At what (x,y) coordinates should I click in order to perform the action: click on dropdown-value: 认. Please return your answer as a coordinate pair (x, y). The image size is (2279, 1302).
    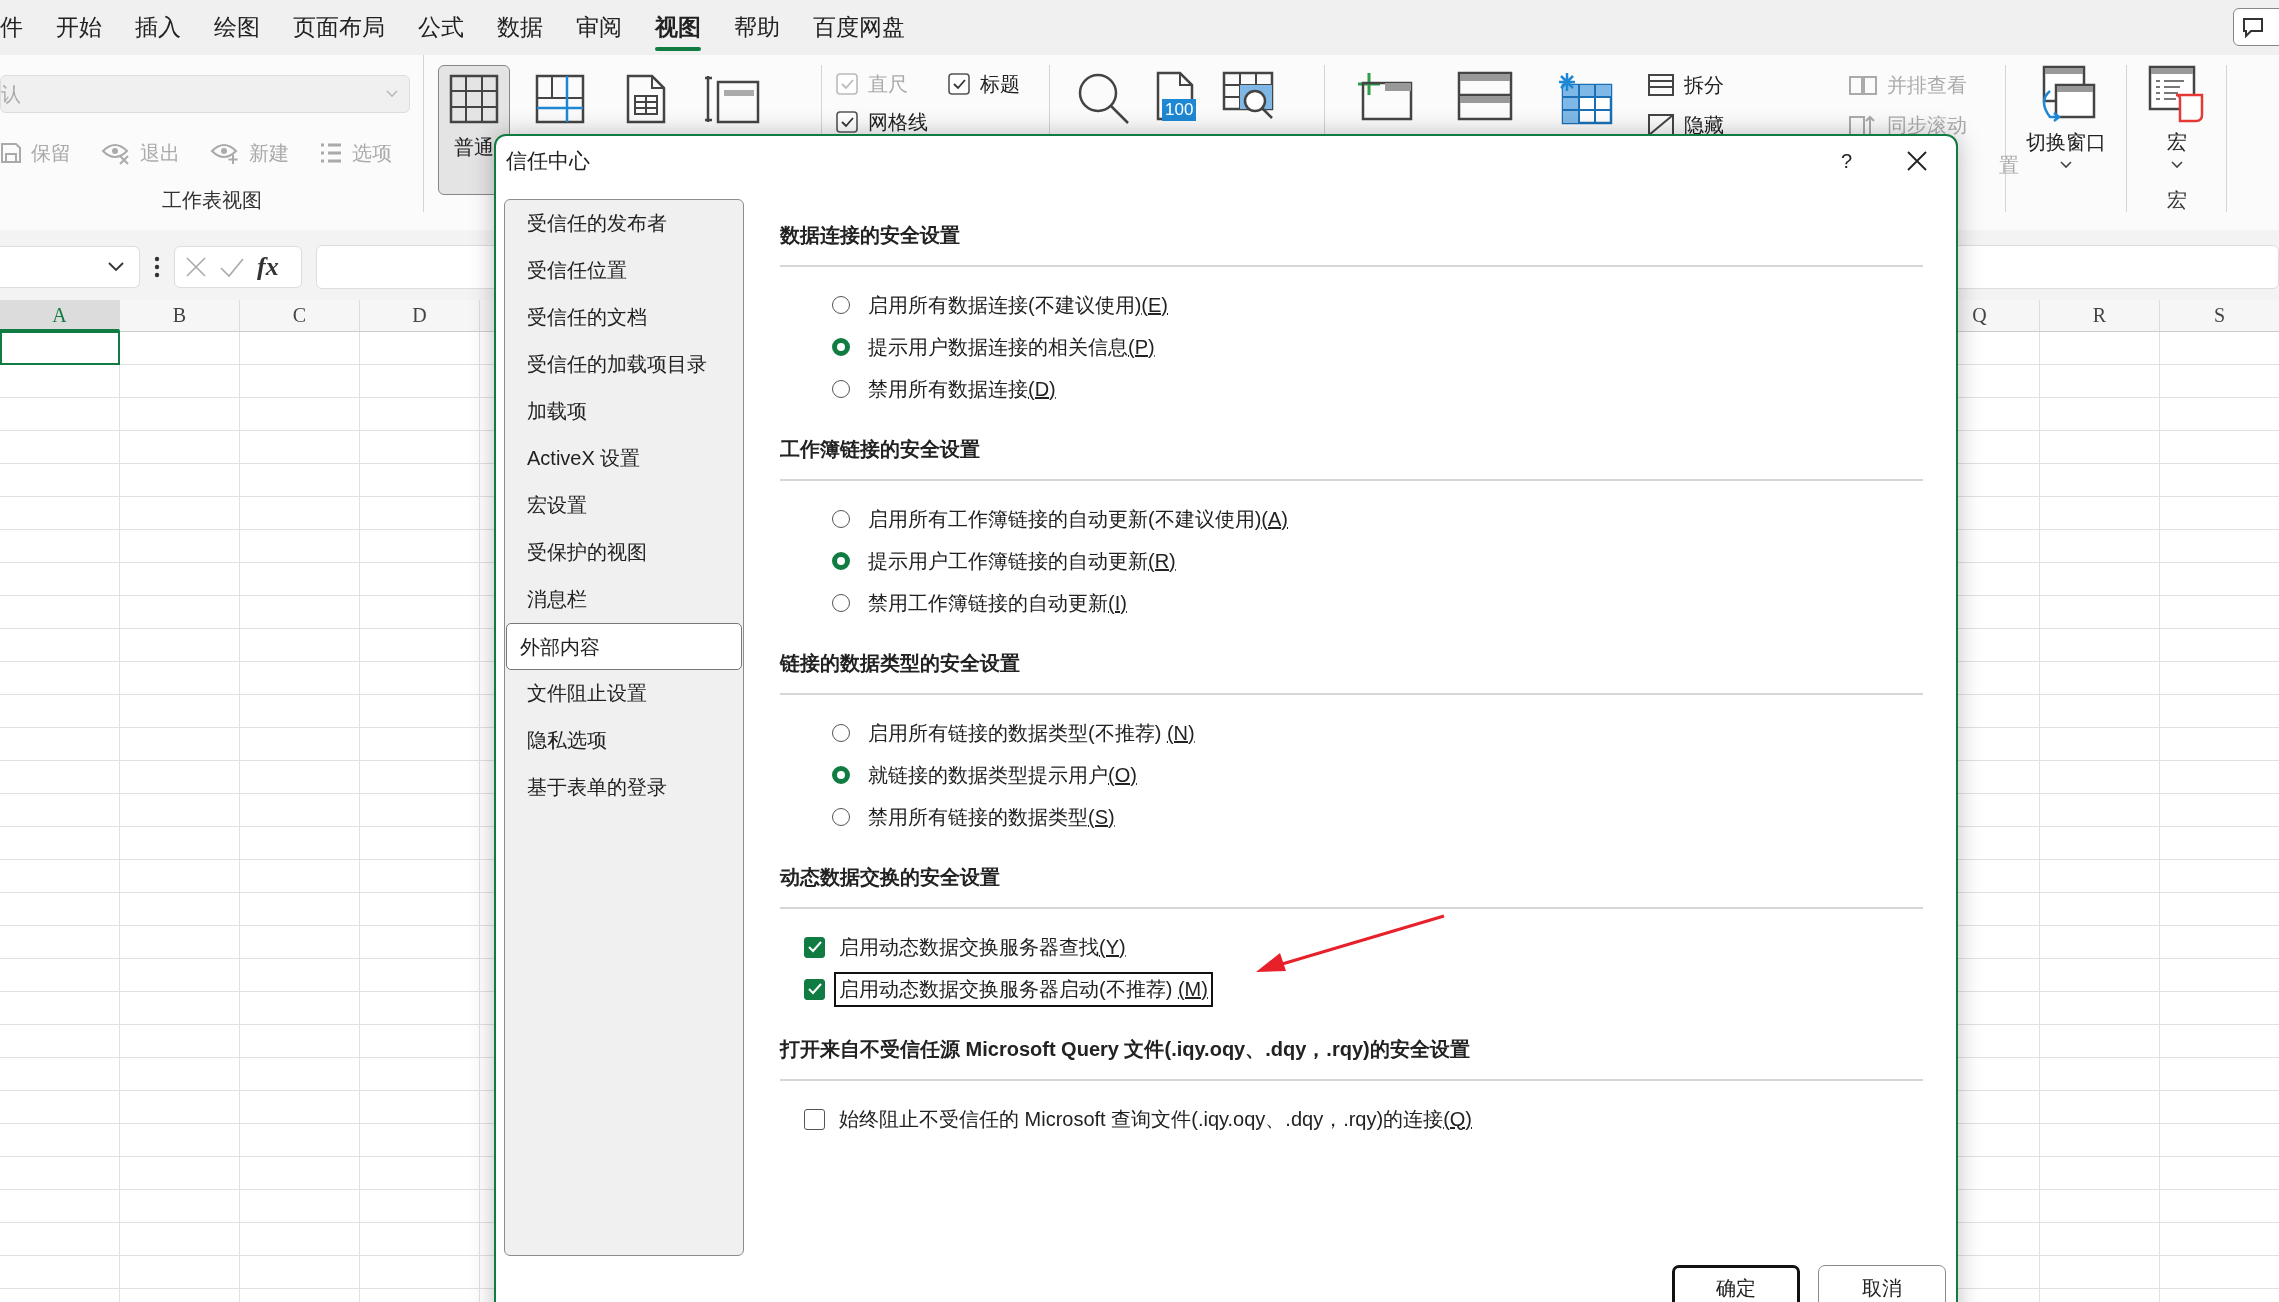
    Looking at the image, I should click on (11, 94).